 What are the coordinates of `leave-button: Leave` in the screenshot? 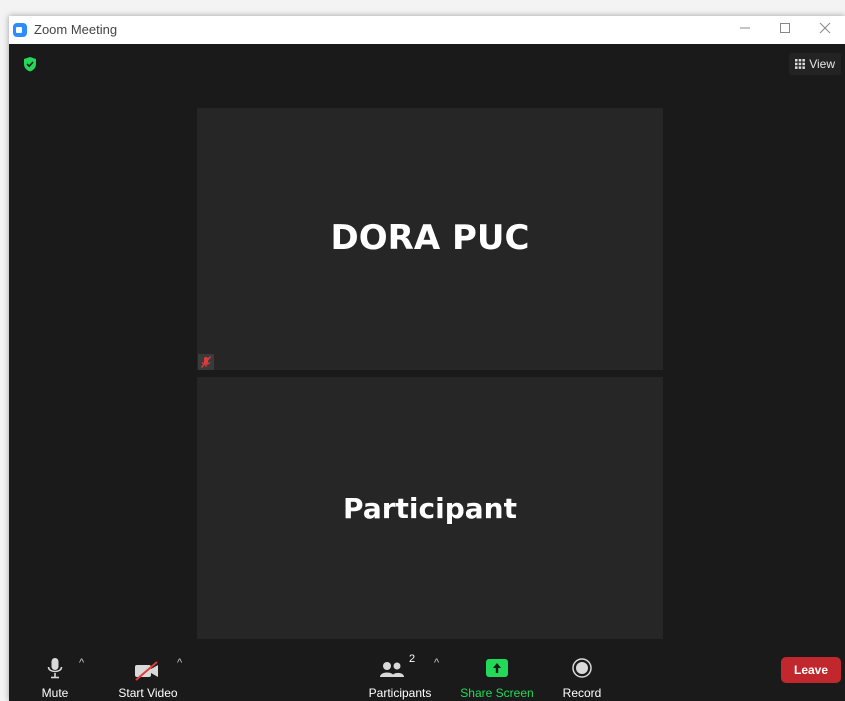 It's located at (811, 670).